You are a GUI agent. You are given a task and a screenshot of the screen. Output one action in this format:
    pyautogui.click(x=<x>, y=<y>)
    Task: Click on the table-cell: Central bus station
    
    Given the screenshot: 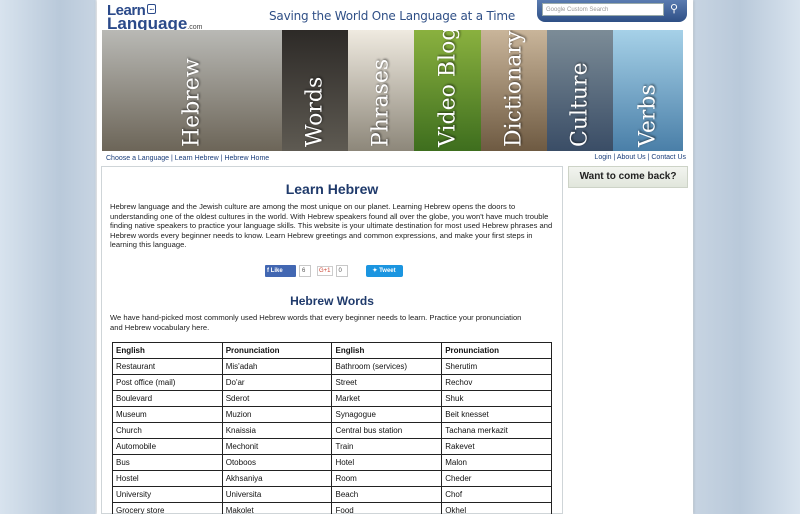 What is the action you would take?
    pyautogui.click(x=387, y=430)
    